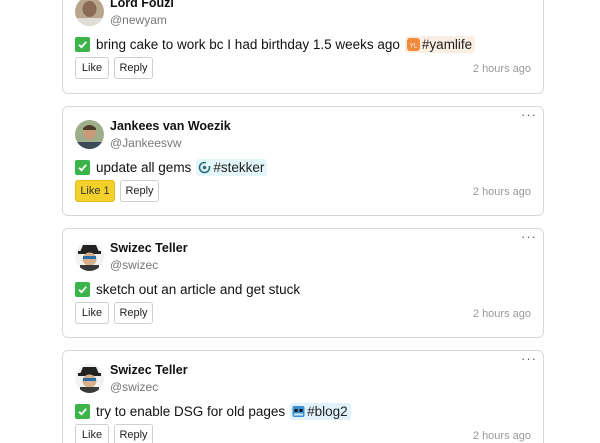 This screenshot has height=443, width=600. I want to click on hashtag-link: YL #yamlife, so click(440, 44).